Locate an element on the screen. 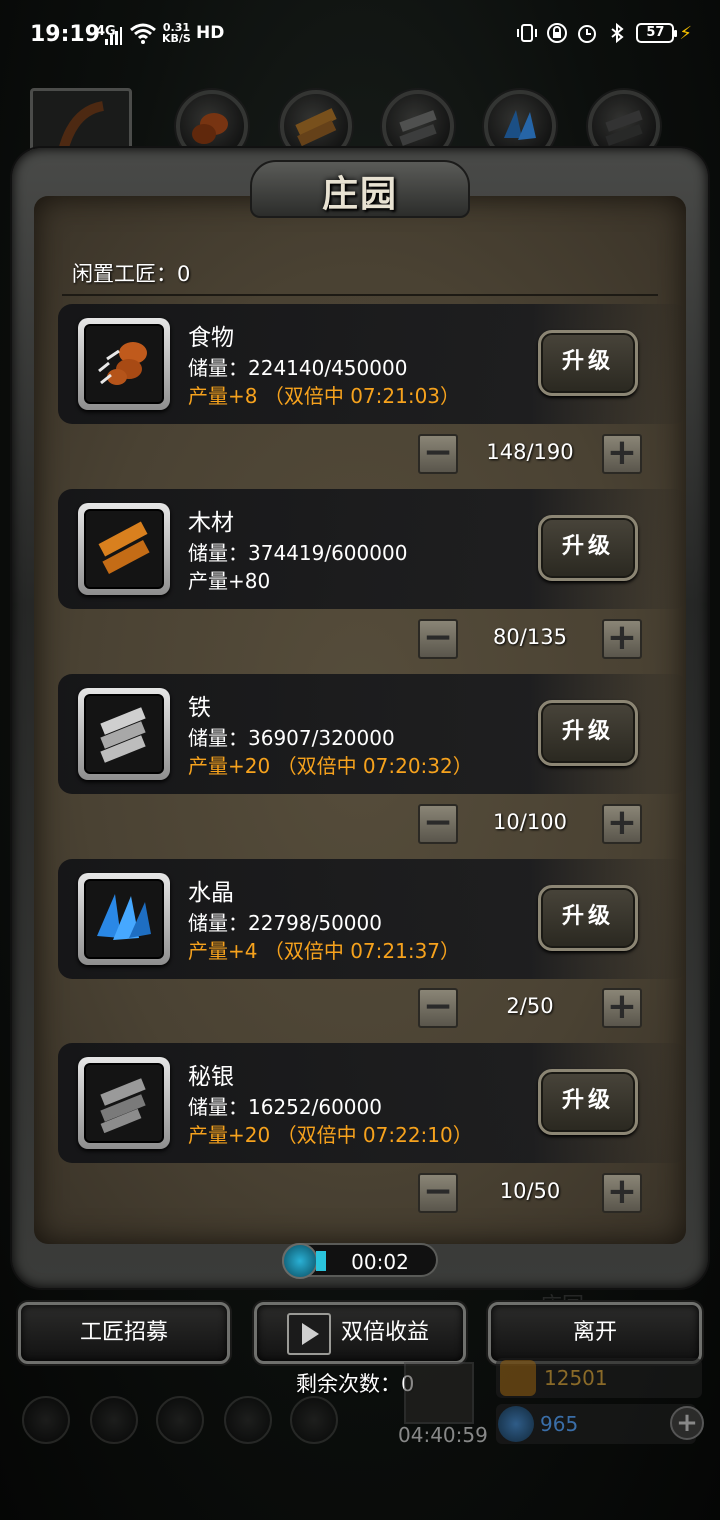 This screenshot has height=1520, width=720. bluetooth-icon is located at coordinates (617, 33).